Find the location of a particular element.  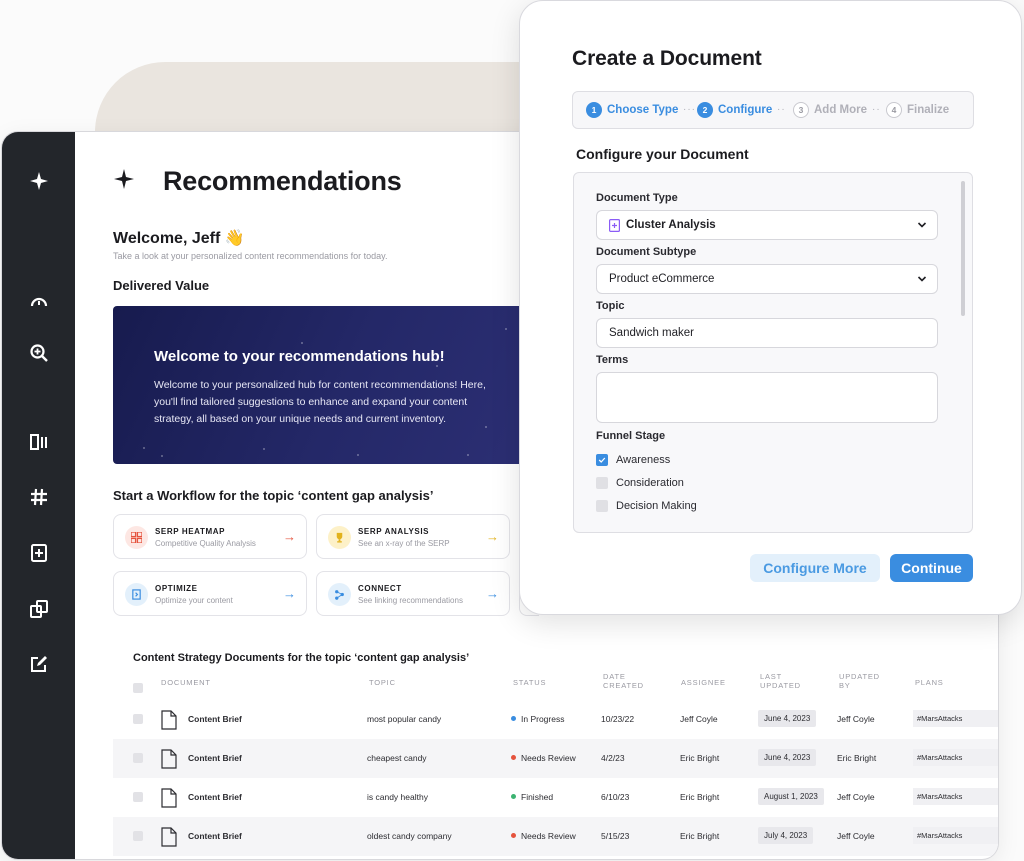

topic-label: Topic is located at coordinates (610, 306).